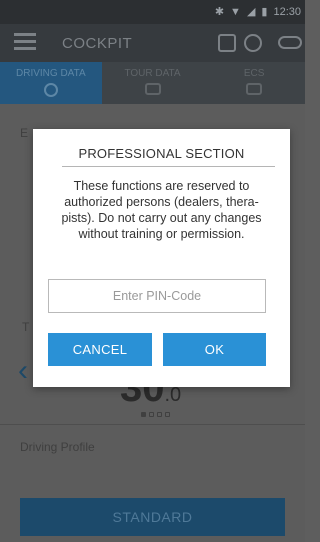 The height and width of the screenshot is (542, 320). I want to click on tab-bar: DRIVING DATA TOUR DATA ECS, so click(152, 83).